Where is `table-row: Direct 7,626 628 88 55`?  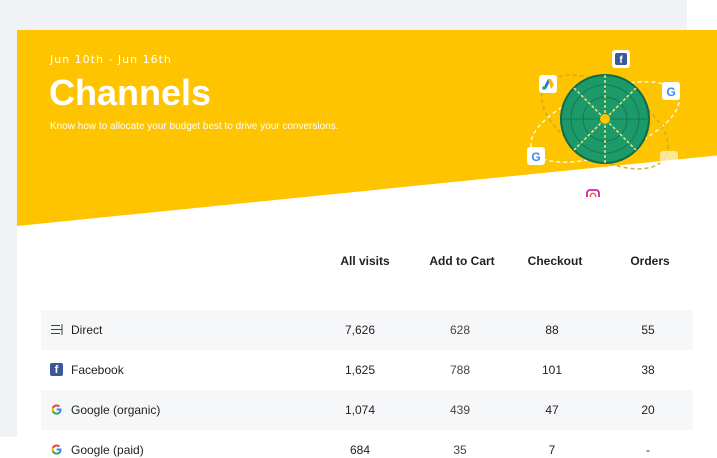 table-row: Direct 7,626 628 88 55 is located at coordinates (367, 330).